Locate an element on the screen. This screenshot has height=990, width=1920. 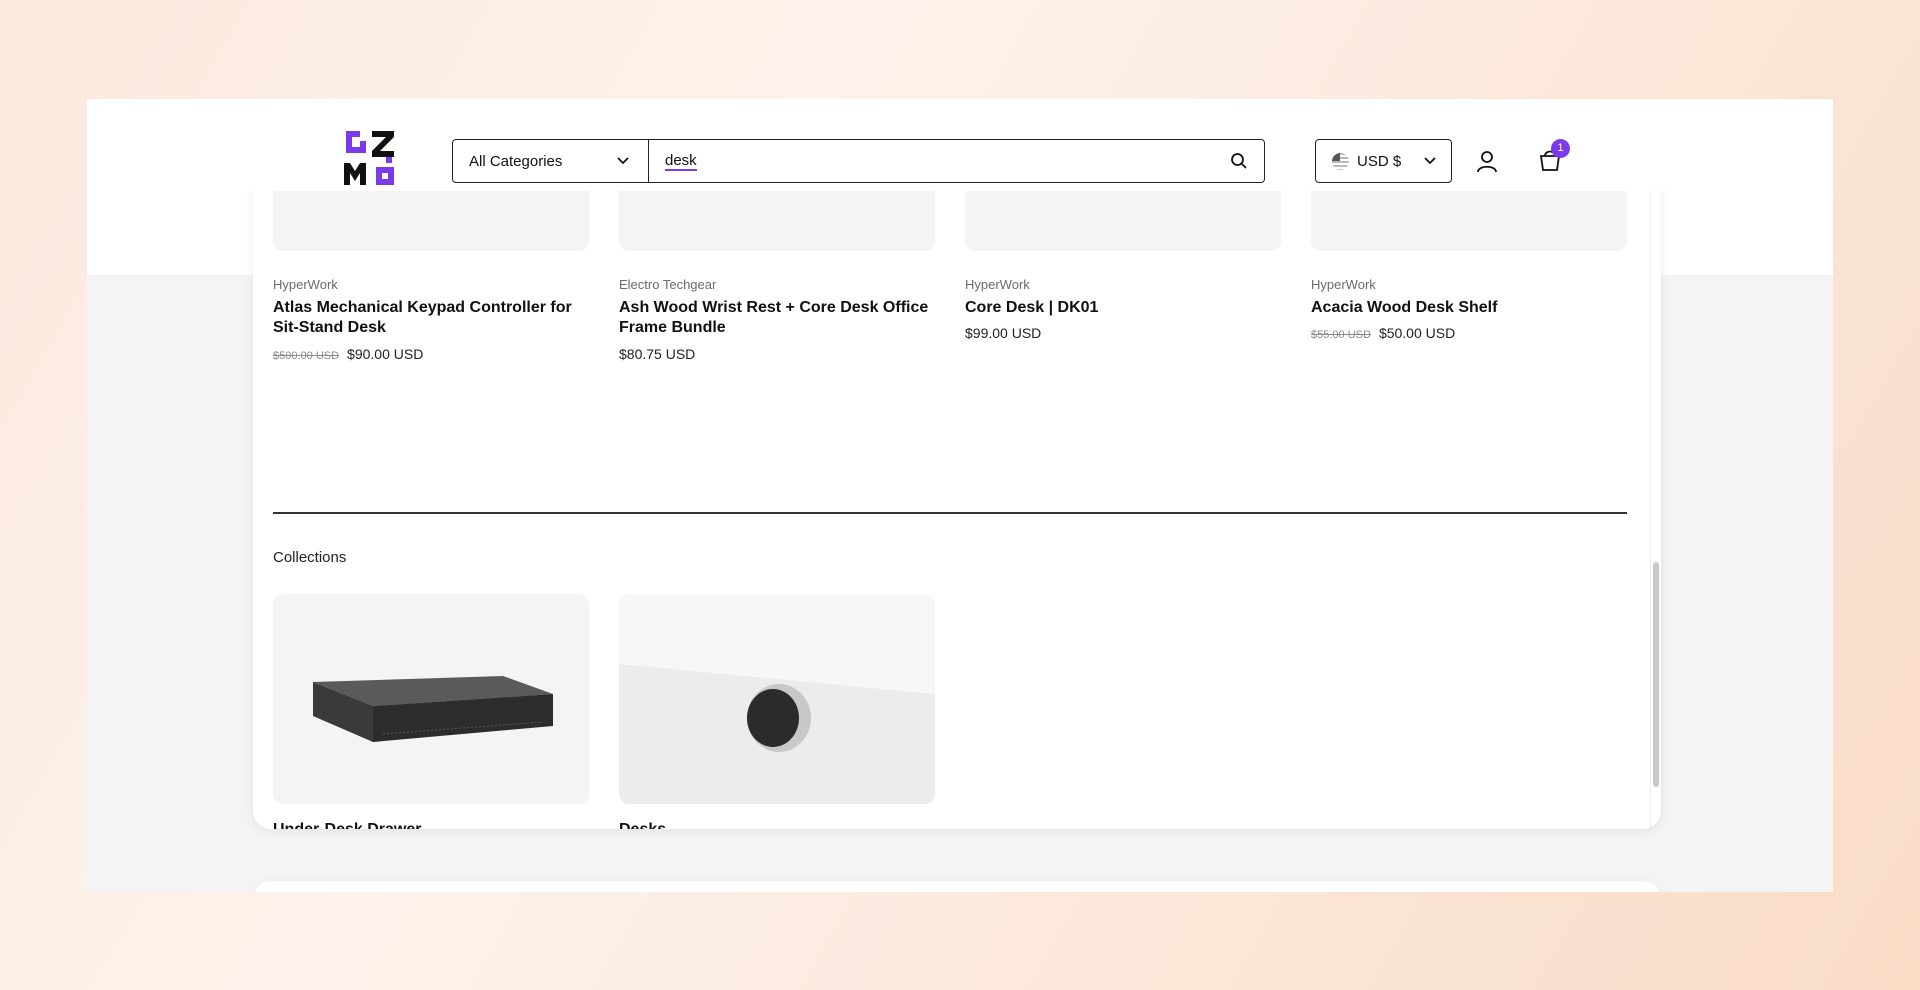
compare-price: $500.00 USD is located at coordinates (306, 356).